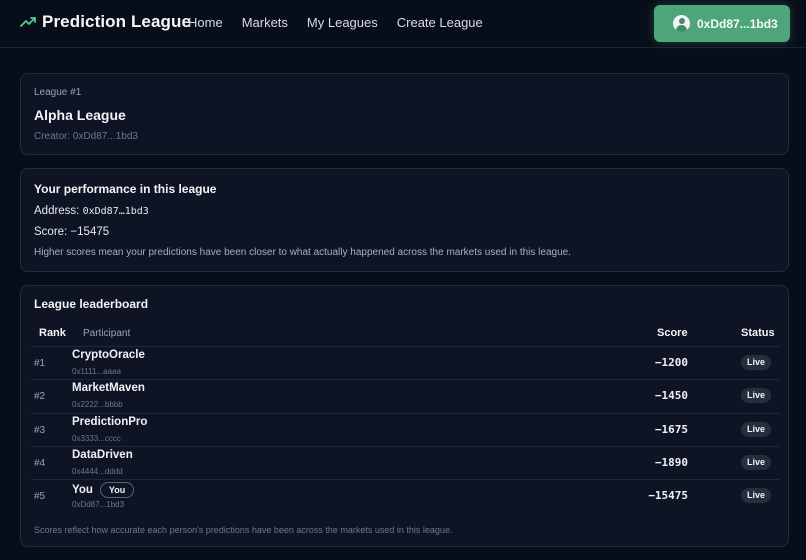 This screenshot has height=560, width=806. What do you see at coordinates (758, 333) in the screenshot?
I see `column-header-status: Status` at bounding box center [758, 333].